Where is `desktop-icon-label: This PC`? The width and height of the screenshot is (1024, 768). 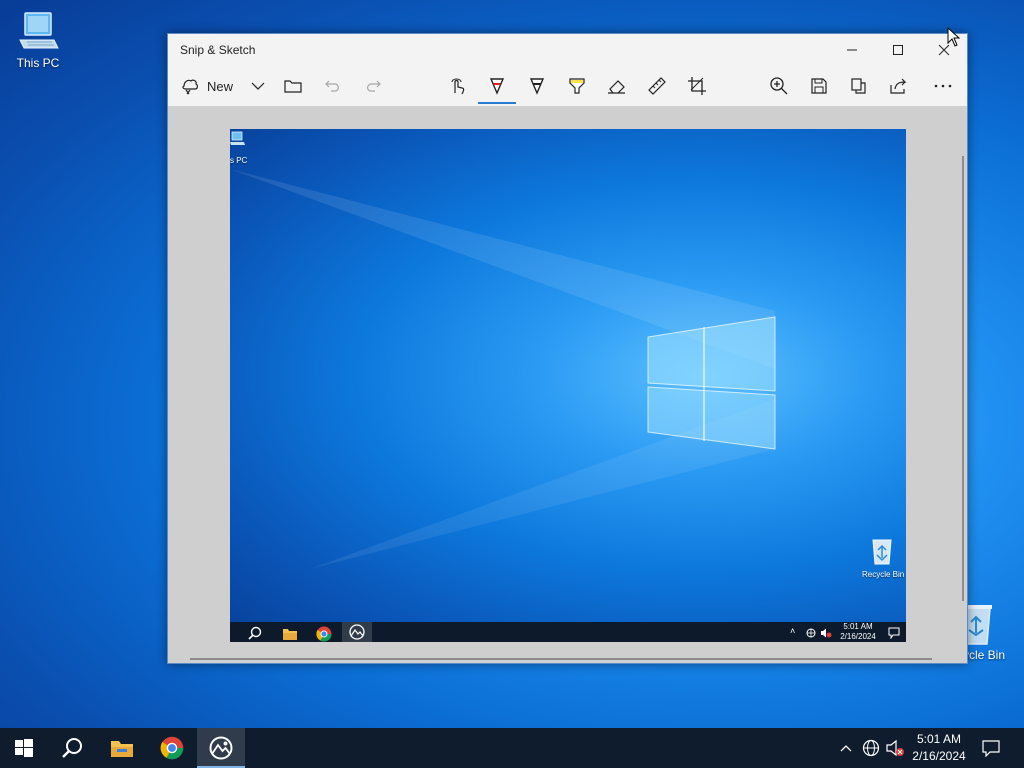
desktop-icon-label: This PC is located at coordinates (38, 63).